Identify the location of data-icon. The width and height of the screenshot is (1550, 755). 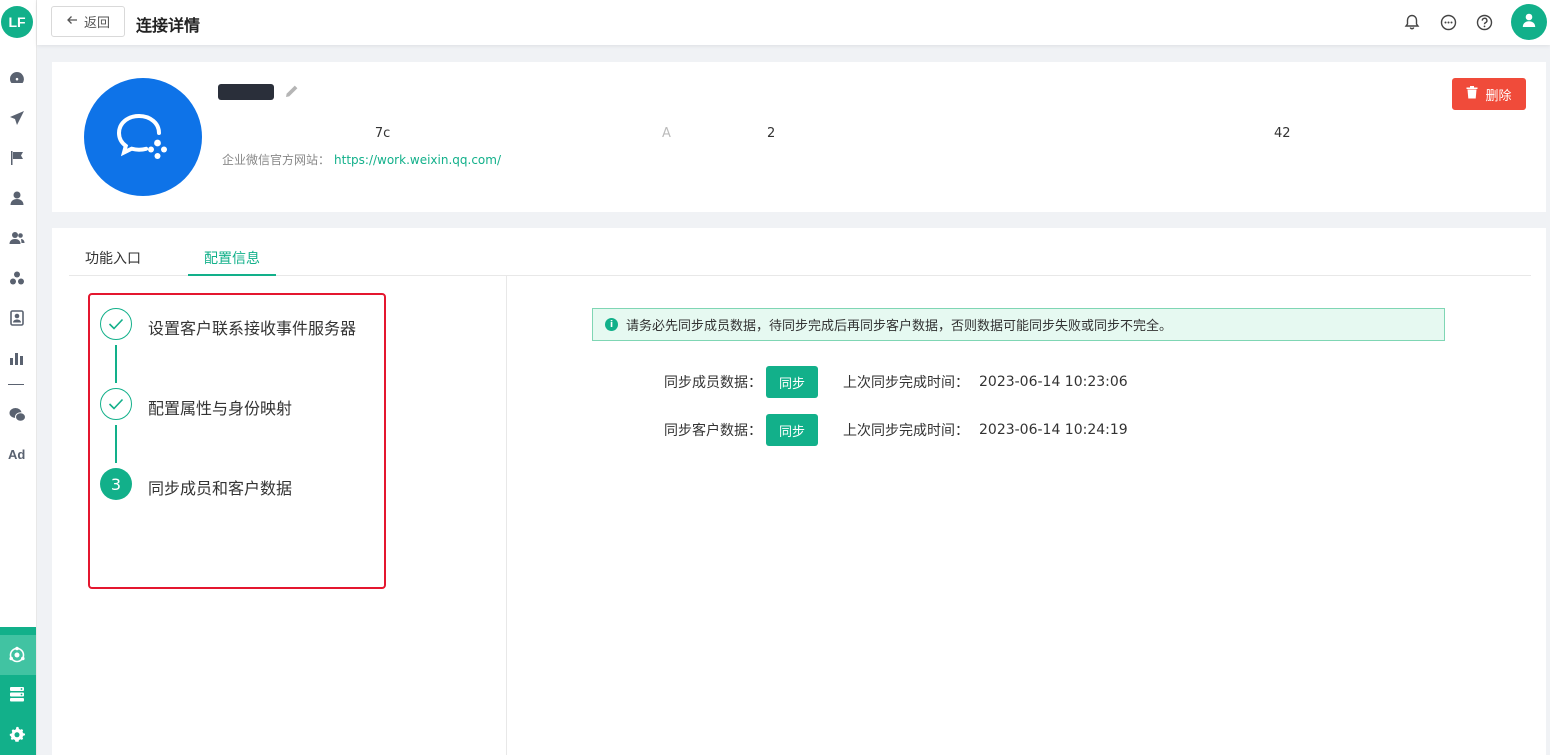
(17, 694).